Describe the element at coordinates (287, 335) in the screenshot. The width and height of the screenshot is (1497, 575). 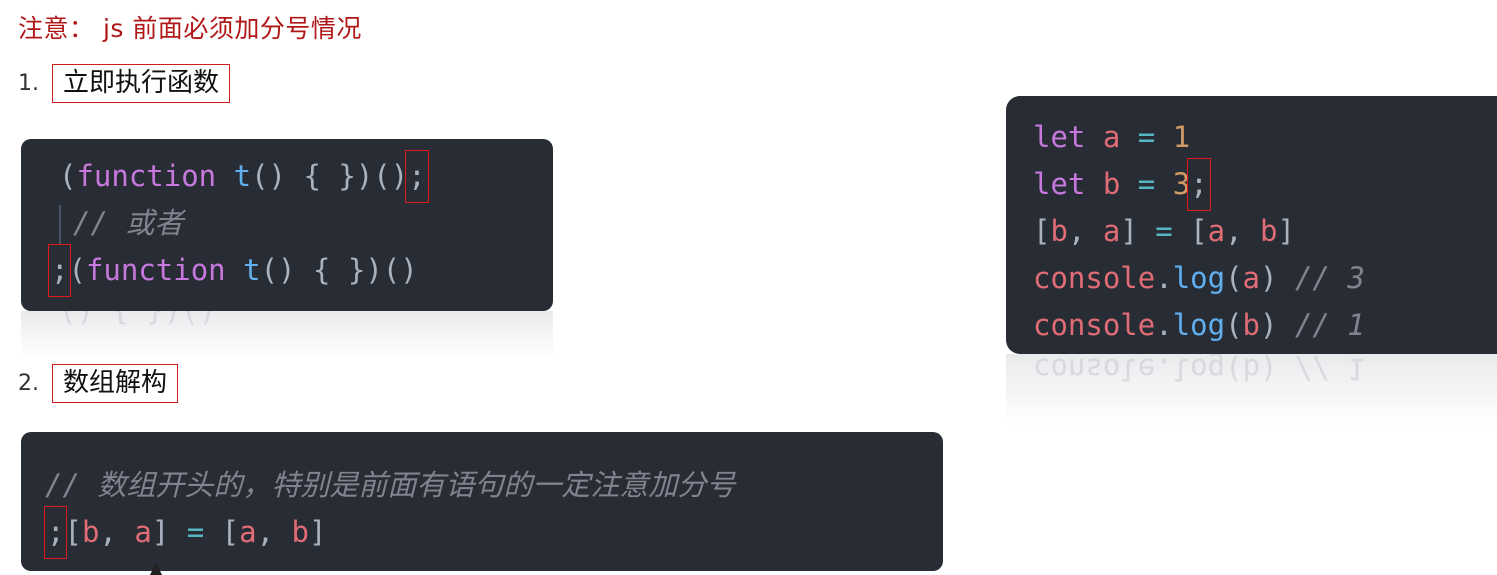
I see `code-reflection: () { })()` at that location.